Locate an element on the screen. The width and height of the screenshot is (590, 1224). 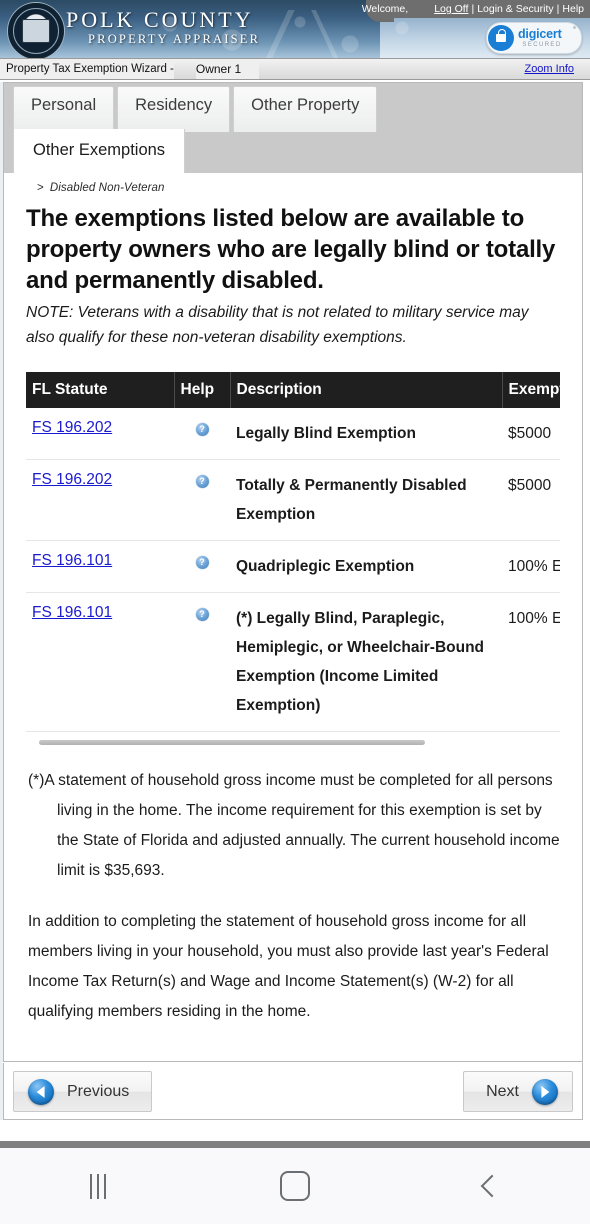
wizard-owner-label: Owner 1 is located at coordinates (227, 69).